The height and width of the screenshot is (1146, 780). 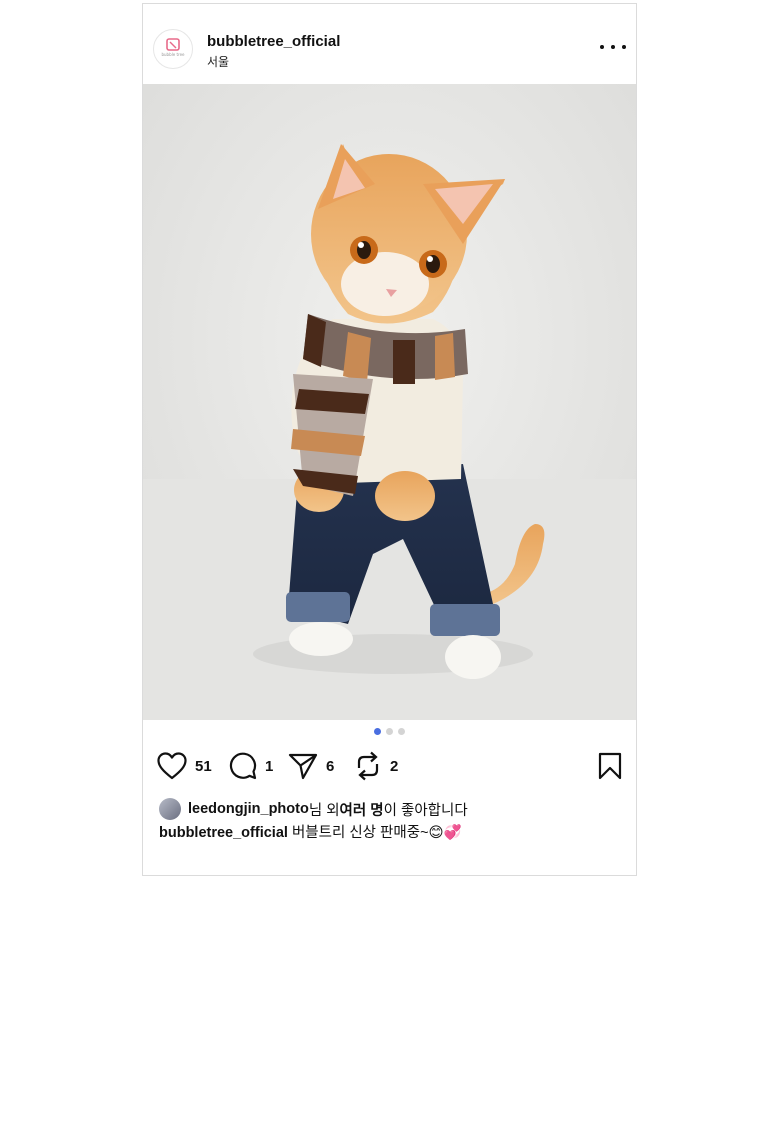 What do you see at coordinates (203, 766) in the screenshot?
I see `like-count: 51` at bounding box center [203, 766].